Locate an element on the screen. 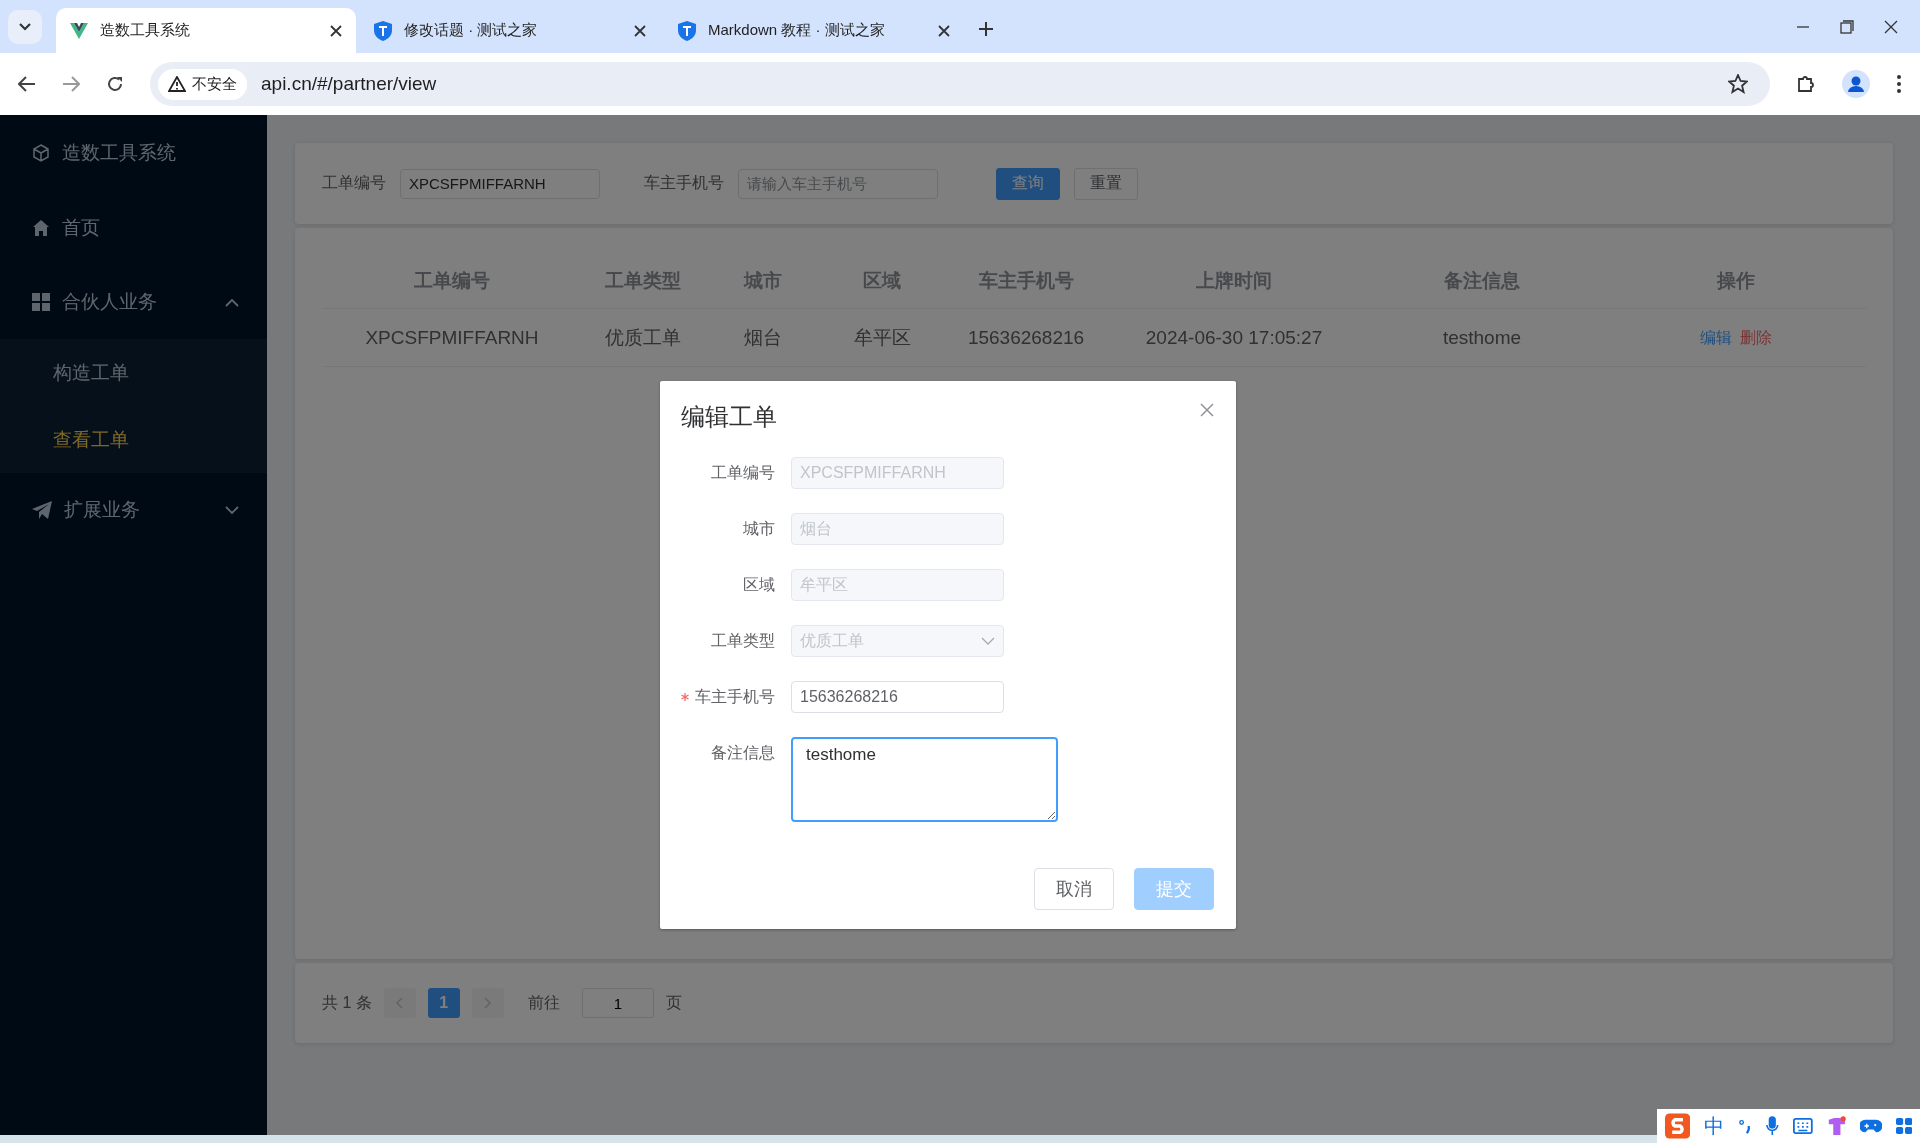  menu-item: 扩展业务 is located at coordinates (133, 510).